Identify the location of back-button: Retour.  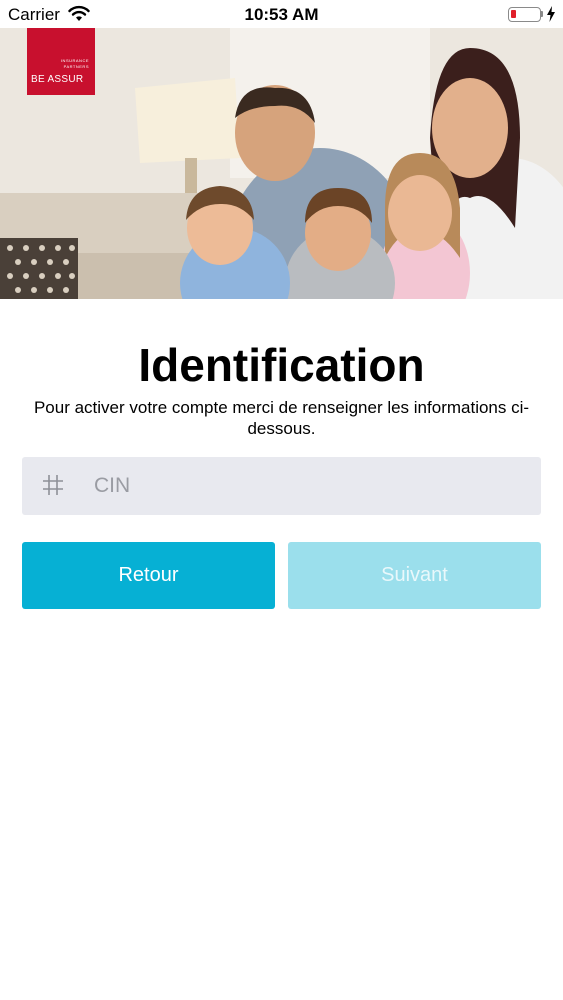
(148, 575).